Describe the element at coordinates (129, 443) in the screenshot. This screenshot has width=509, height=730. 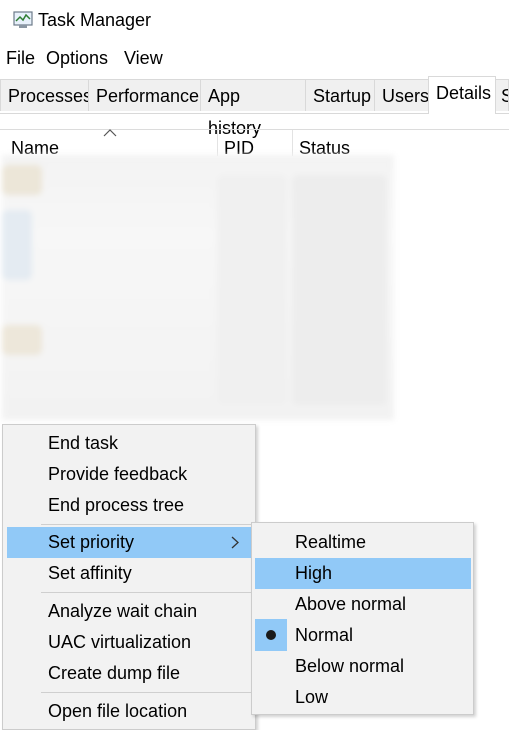
I see `menu-item-end-task: End task` at that location.